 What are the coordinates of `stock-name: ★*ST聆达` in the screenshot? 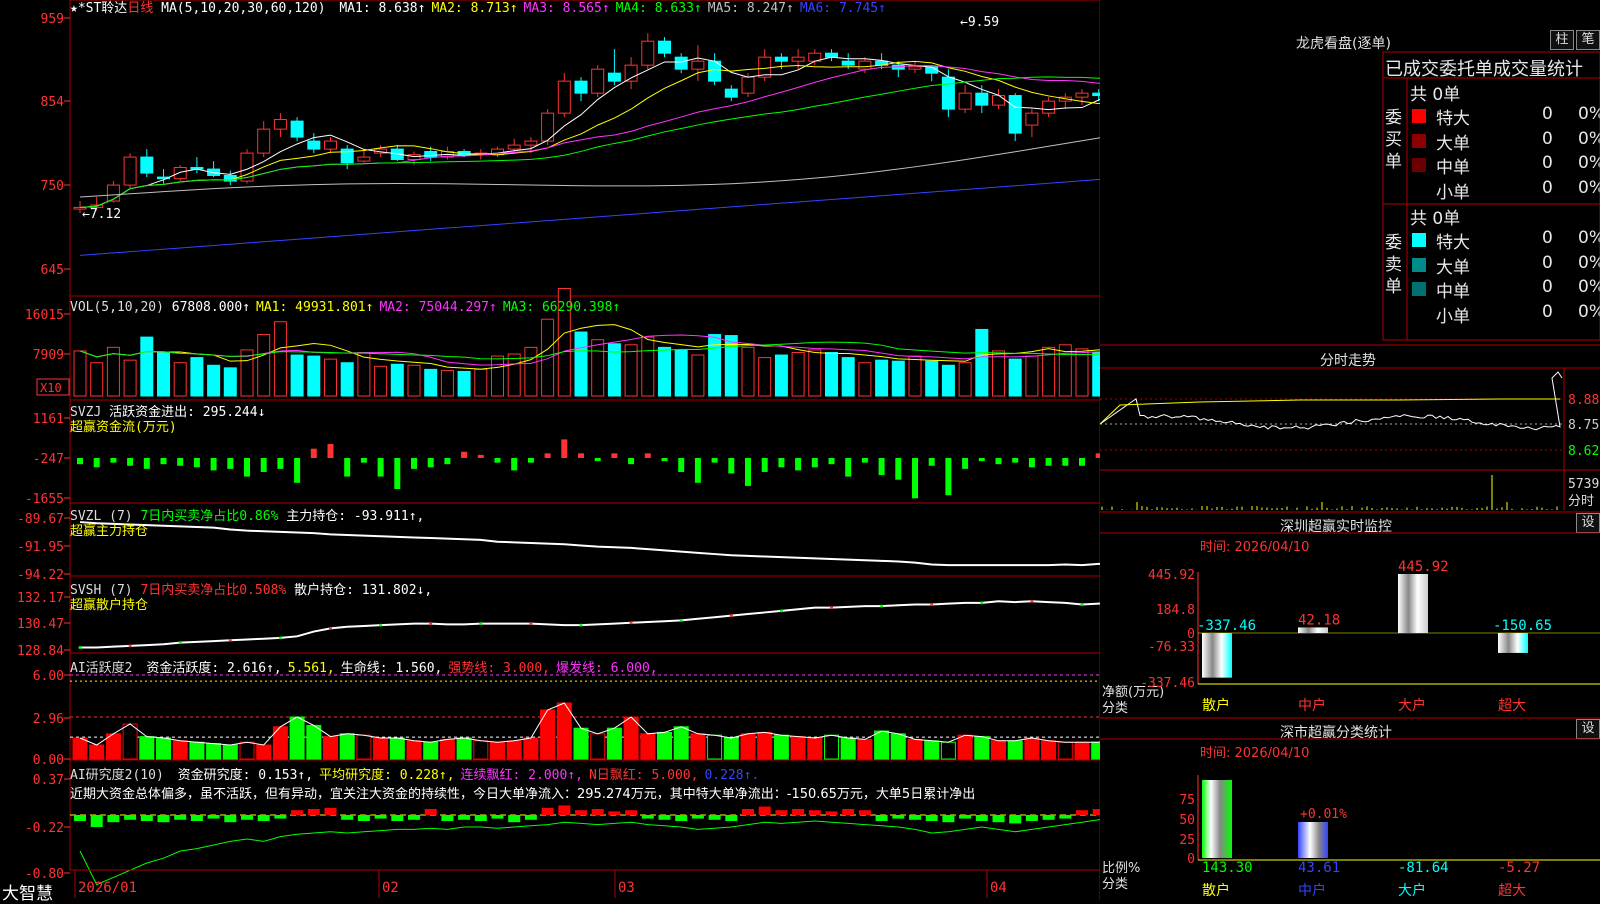 It's located at (98, 8).